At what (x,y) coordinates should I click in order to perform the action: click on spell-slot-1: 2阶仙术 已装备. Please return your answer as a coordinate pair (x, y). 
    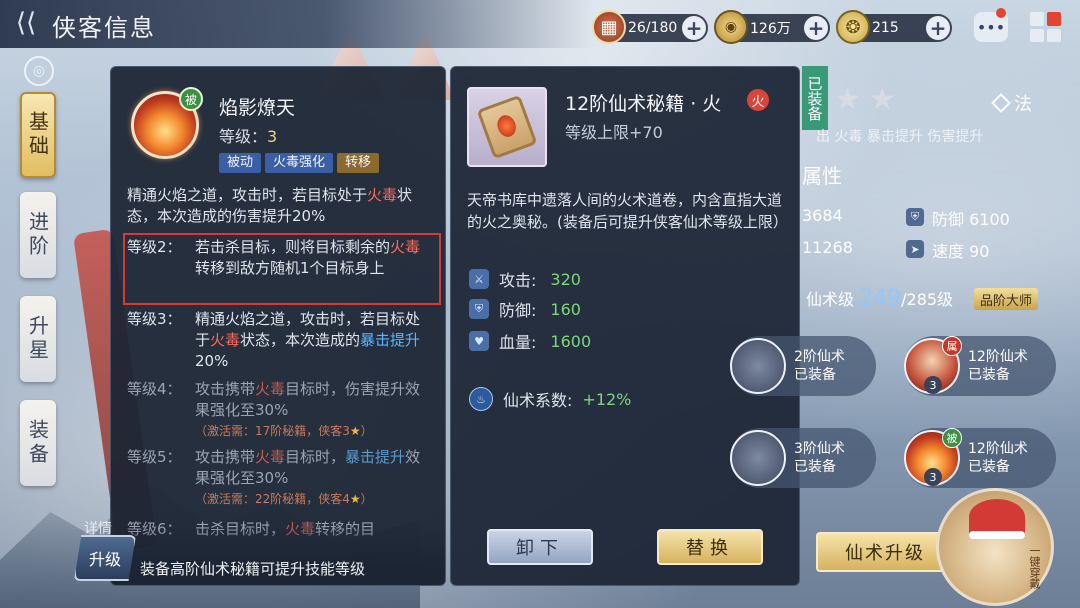
    Looking at the image, I should click on (803, 366).